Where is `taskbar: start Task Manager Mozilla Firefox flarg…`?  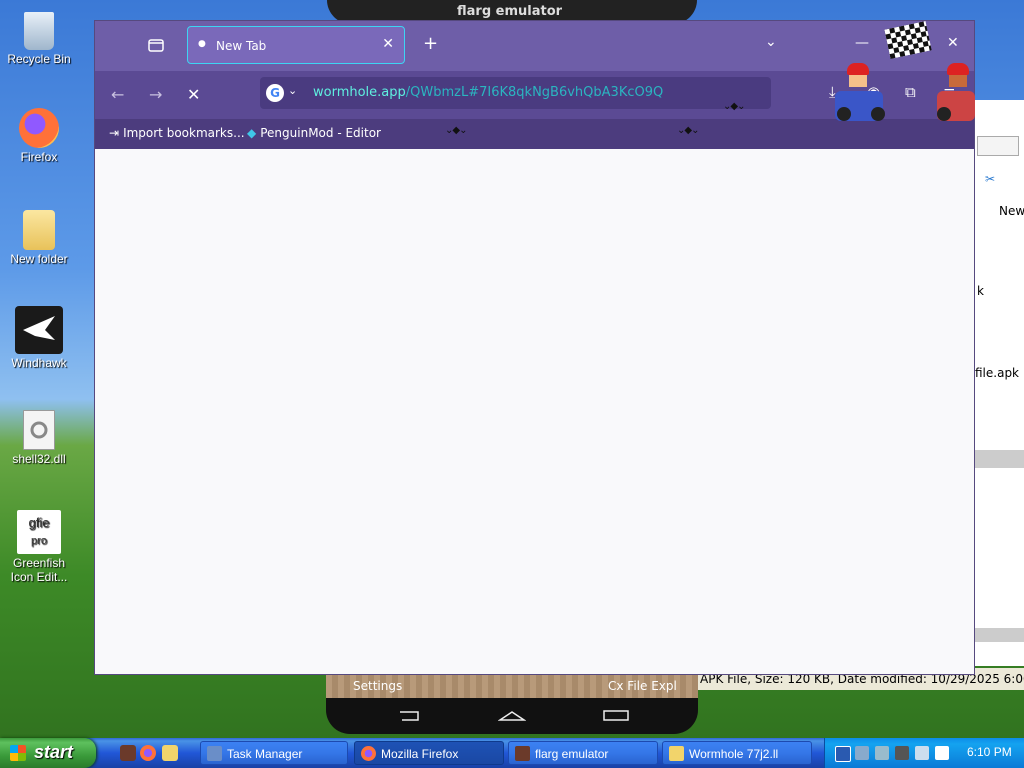
taskbar: start Task Manager Mozilla Firefox flarg… is located at coordinates (512, 753).